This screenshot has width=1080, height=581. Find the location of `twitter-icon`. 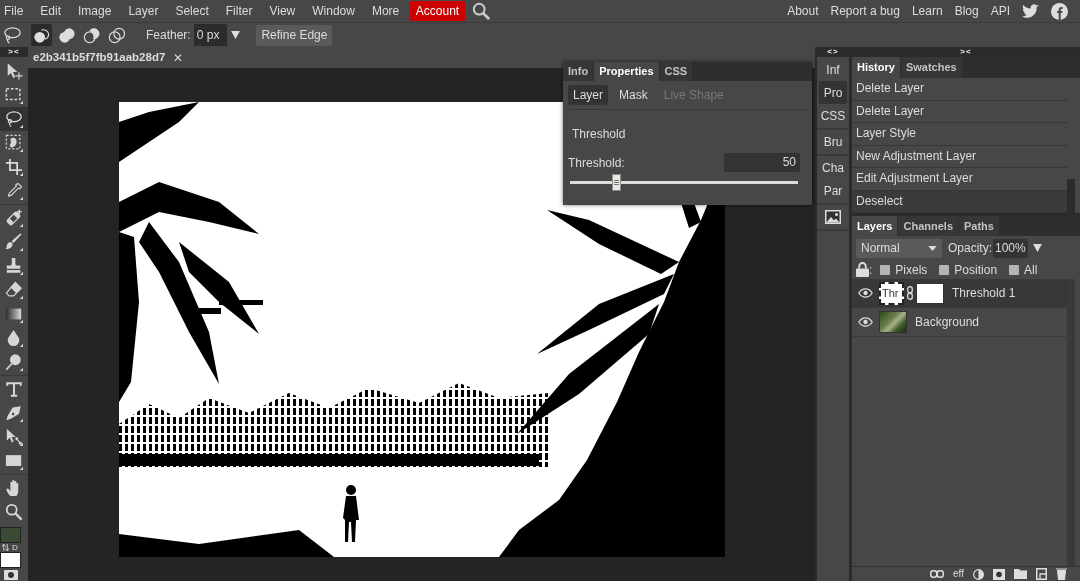

twitter-icon is located at coordinates (1030, 11).